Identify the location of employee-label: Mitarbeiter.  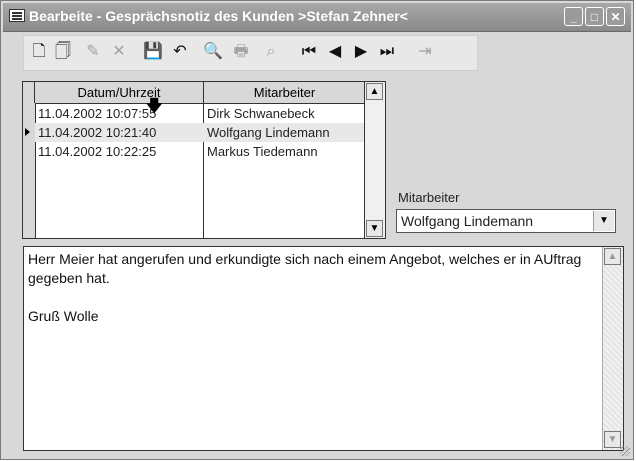
(429, 197).